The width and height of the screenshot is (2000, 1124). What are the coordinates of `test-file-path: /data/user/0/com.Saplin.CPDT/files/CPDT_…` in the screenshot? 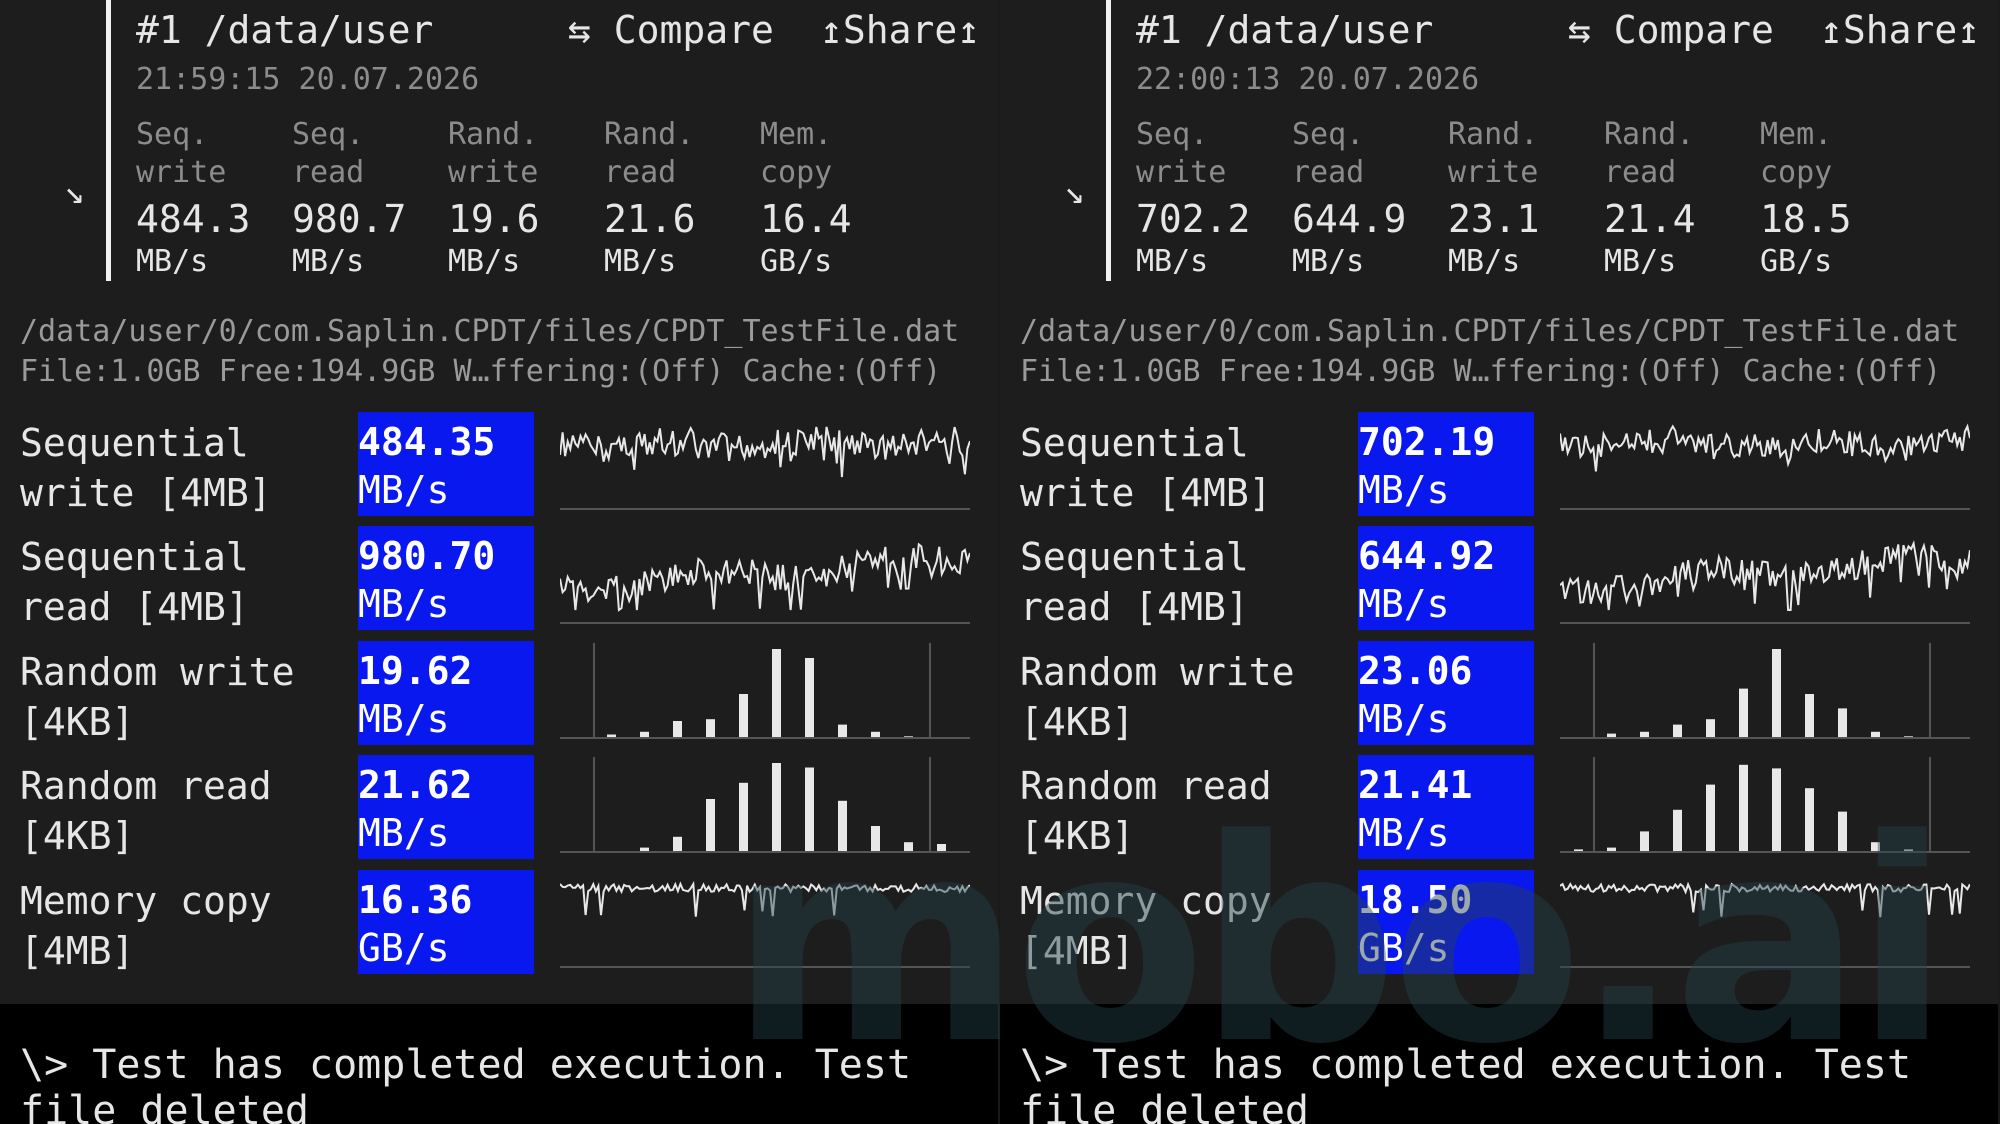 It's located at (490, 331).